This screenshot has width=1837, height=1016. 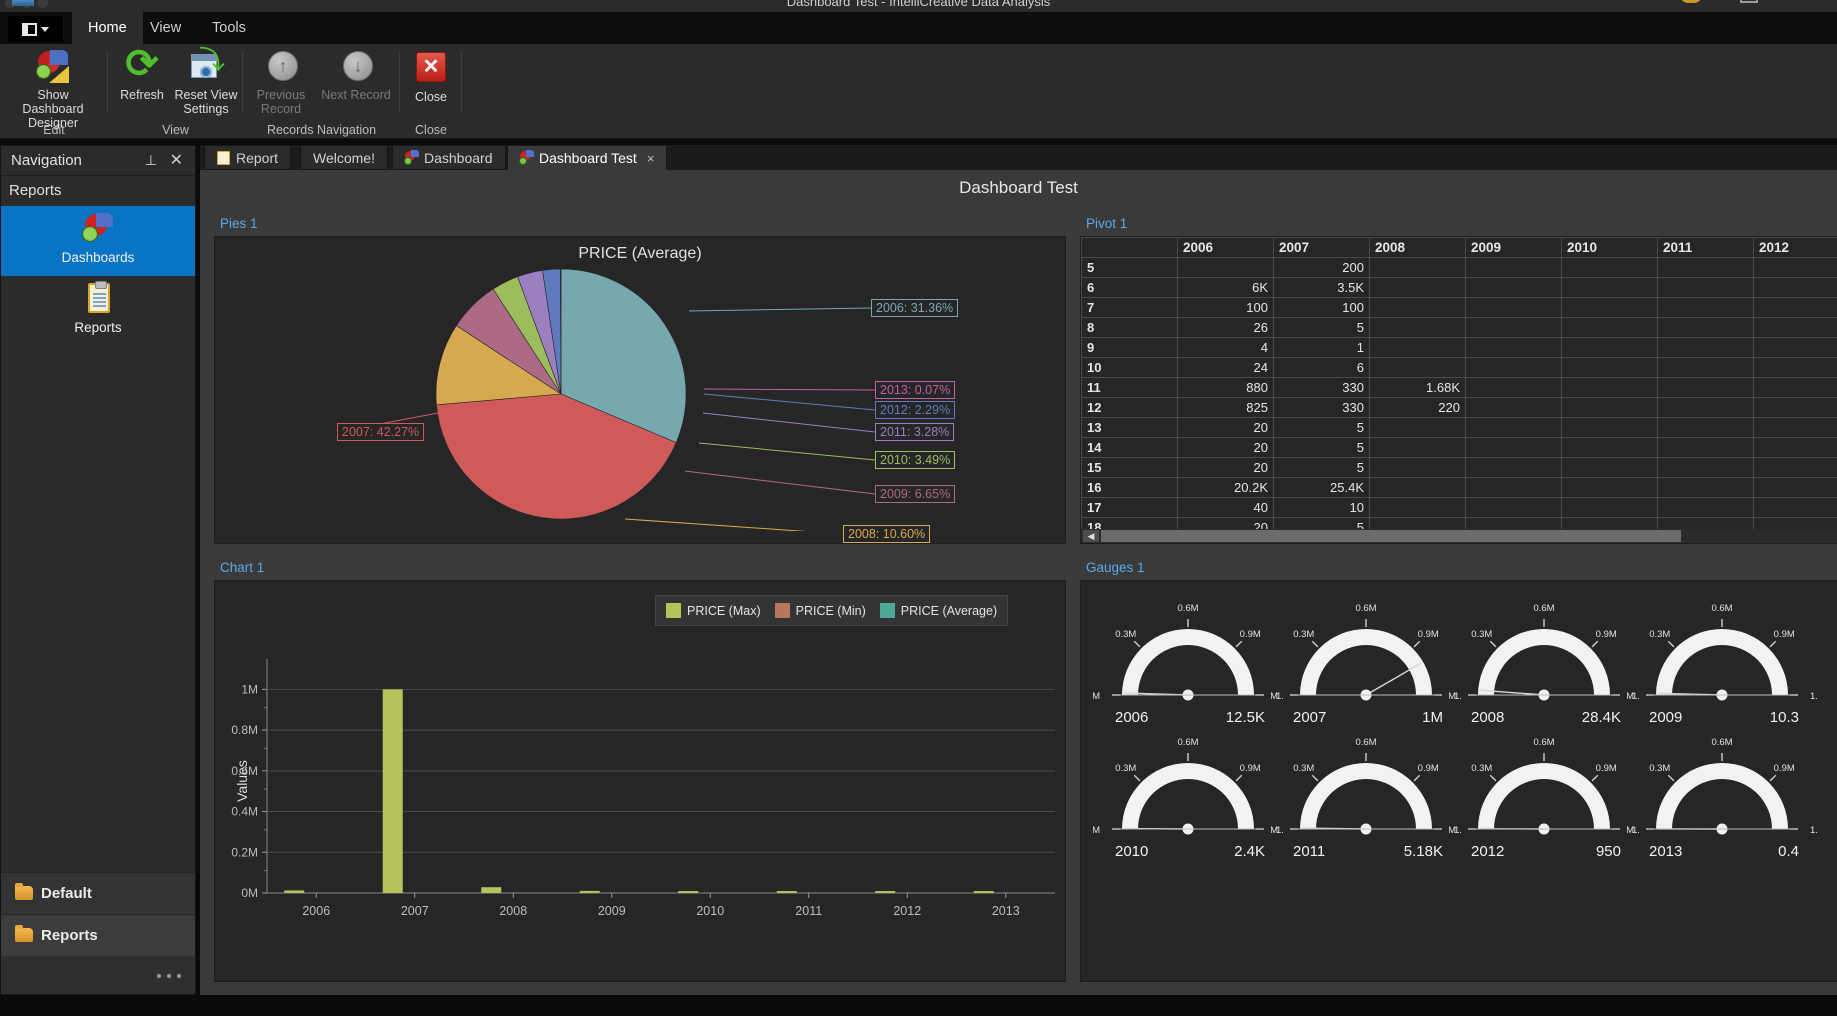 I want to click on pivot-column-header: 2010, so click(x=1609, y=247).